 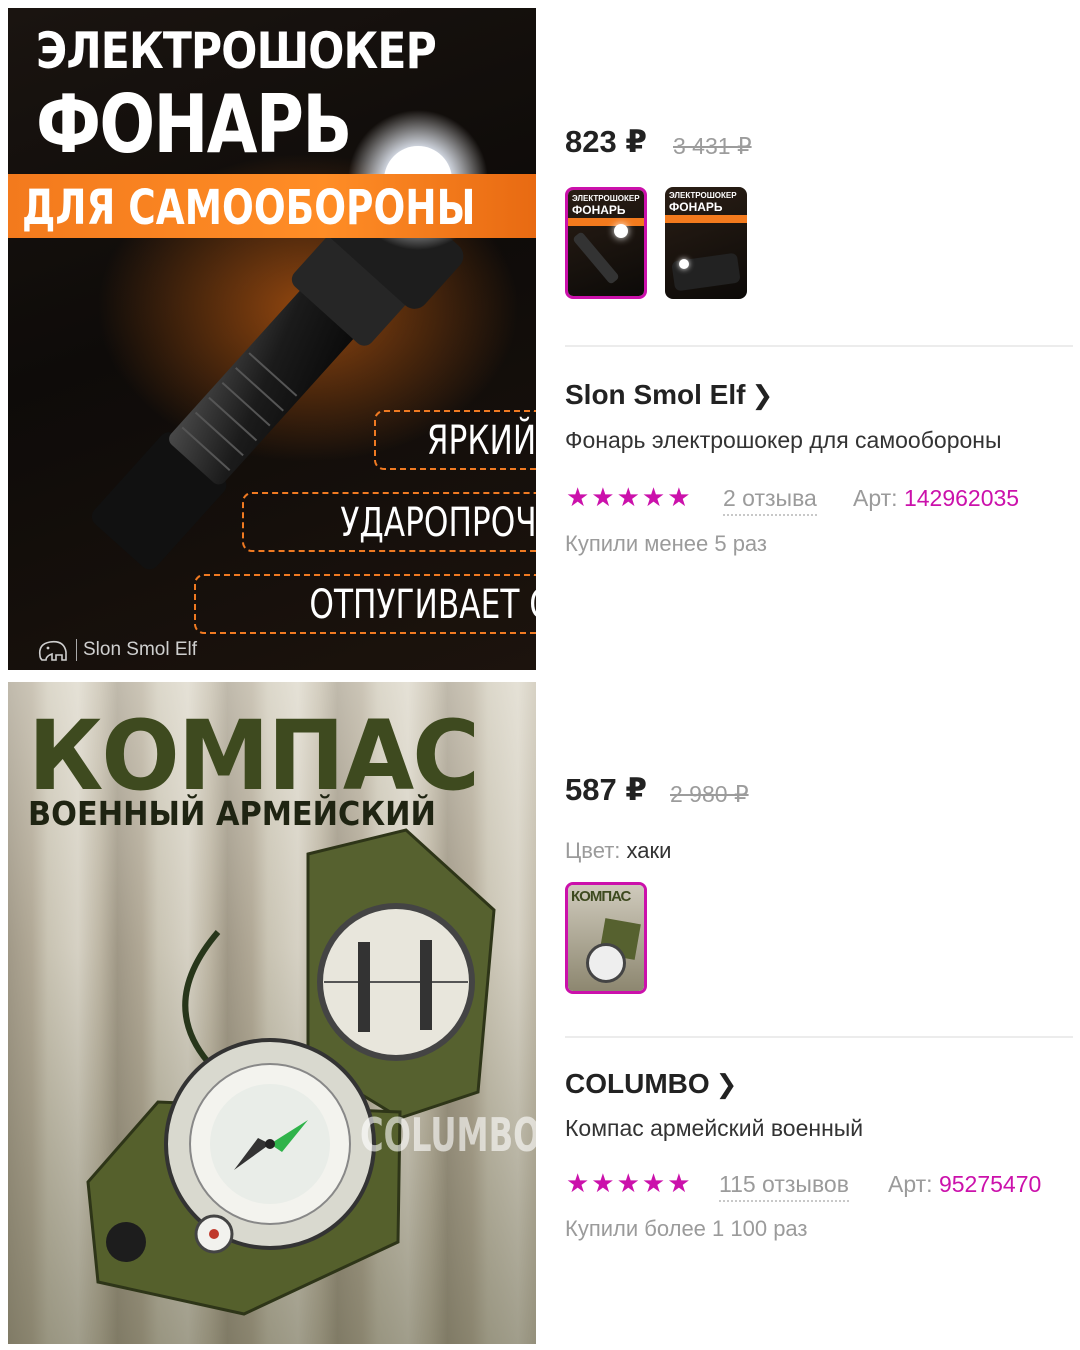 I want to click on price-old: 3 431 ₽, so click(x=712, y=146).